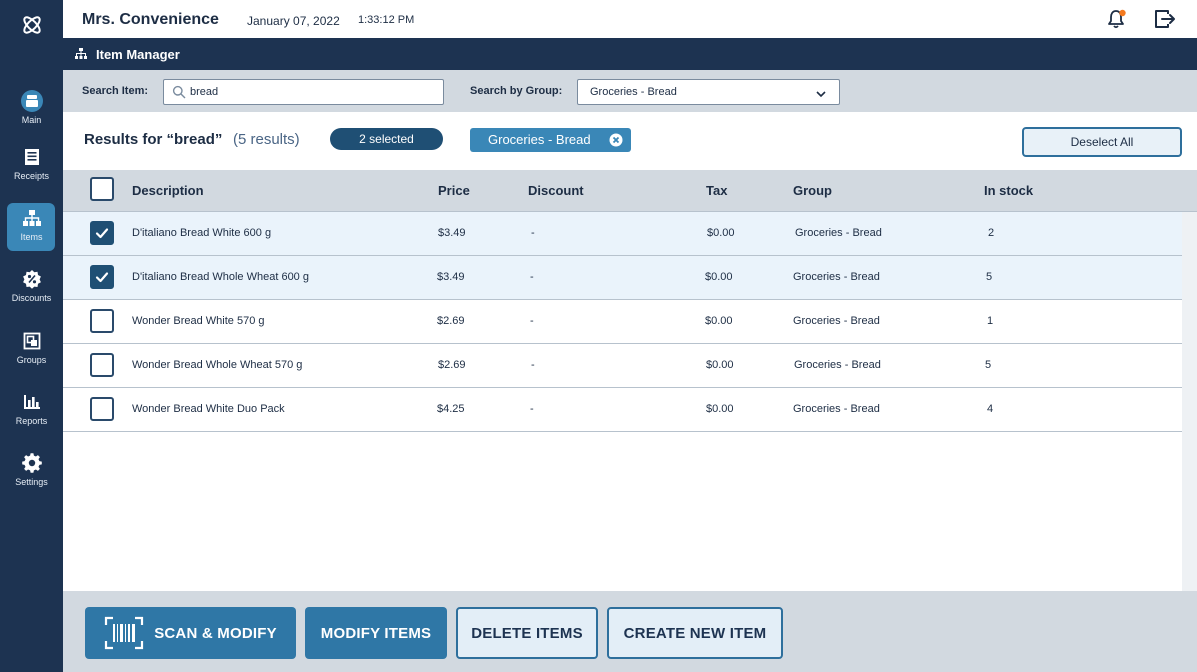  What do you see at coordinates (633, 92) in the screenshot?
I see `group-select-value: Groceries - Bread` at bounding box center [633, 92].